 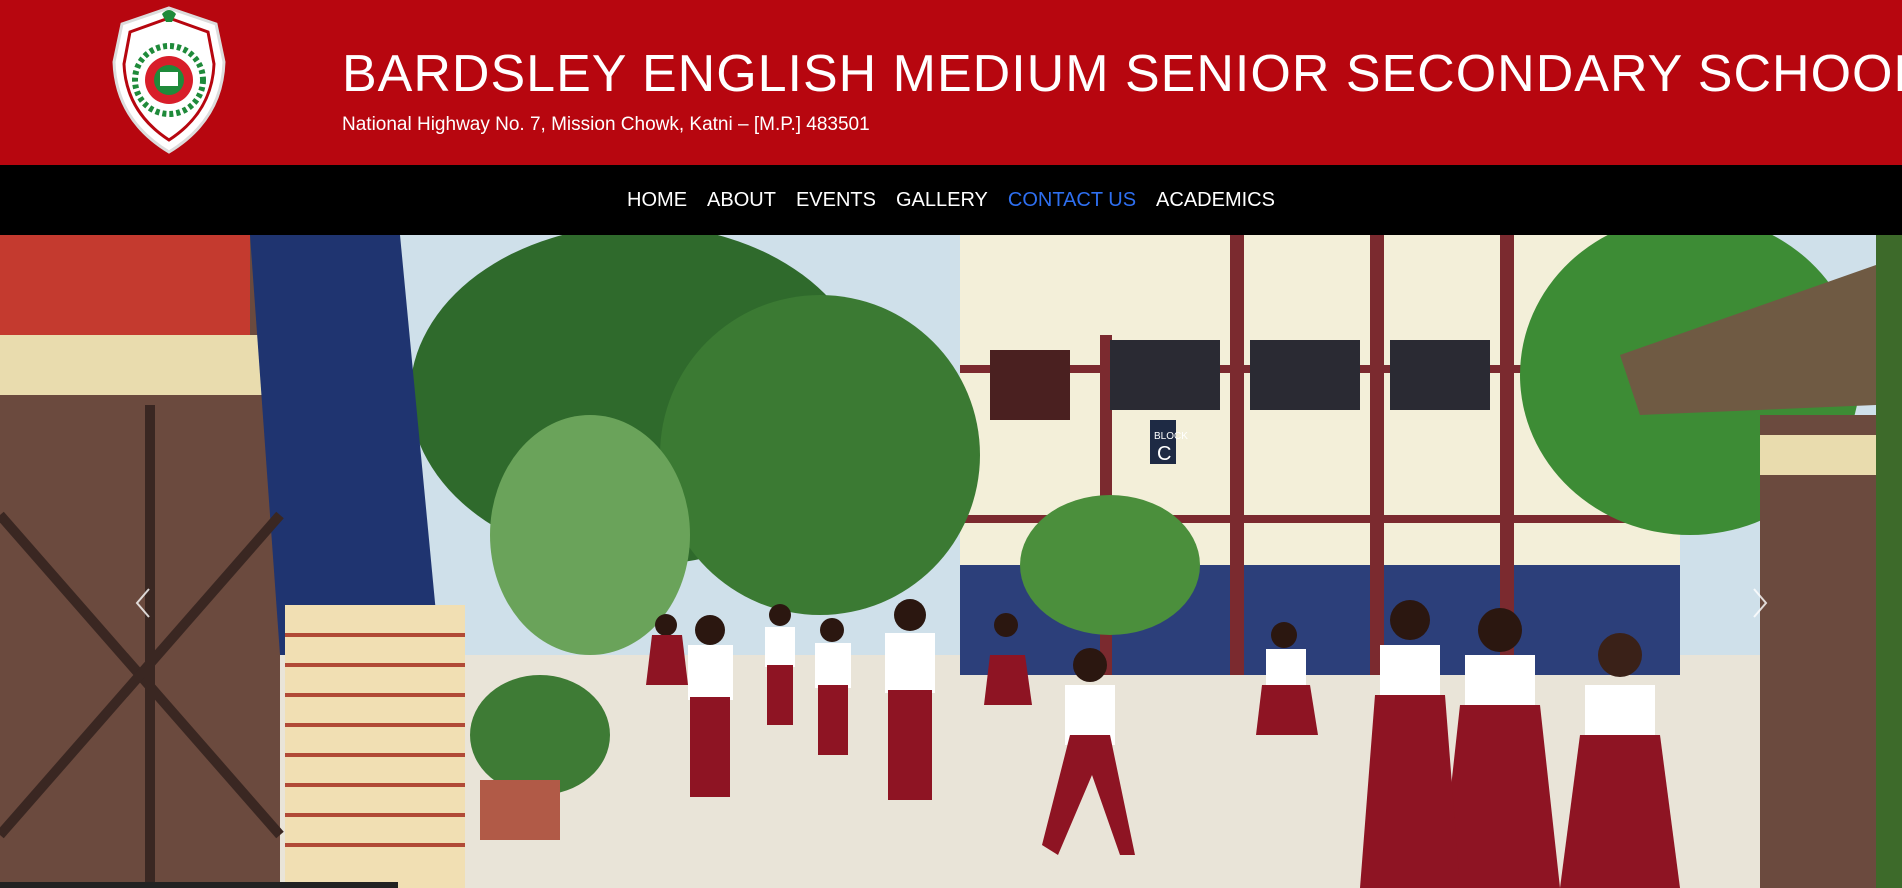 I want to click on slider-edge, so click(x=1889, y=561).